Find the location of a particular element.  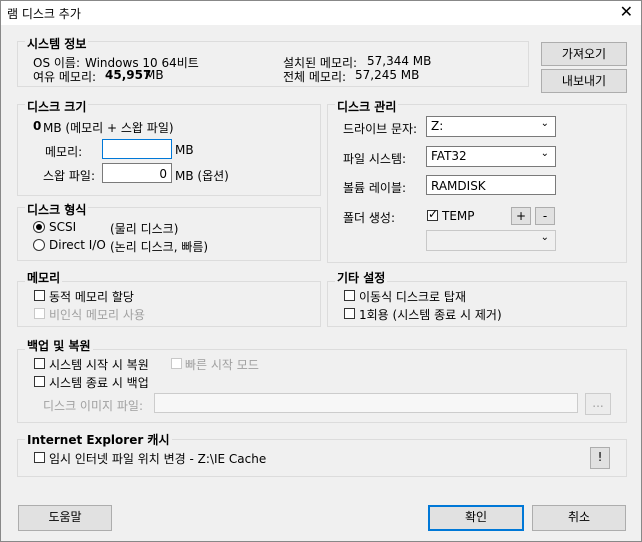

volume-label-input: RAMDISK is located at coordinates (491, 185).